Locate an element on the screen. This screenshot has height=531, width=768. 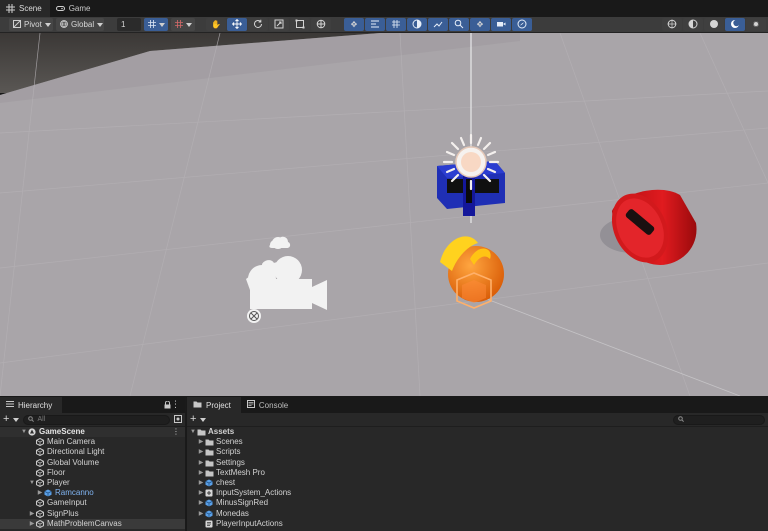
hierarchy-item-global-volume: Global Volume is located at coordinates (92, 463).